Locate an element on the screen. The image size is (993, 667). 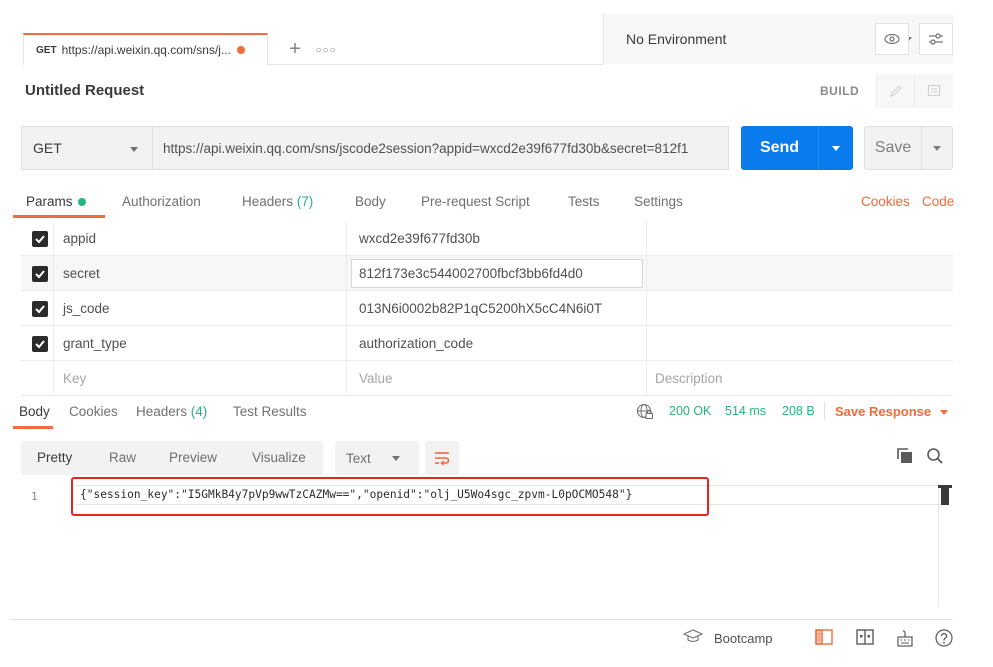
tab-authorization: Authorization is located at coordinates (161, 201).